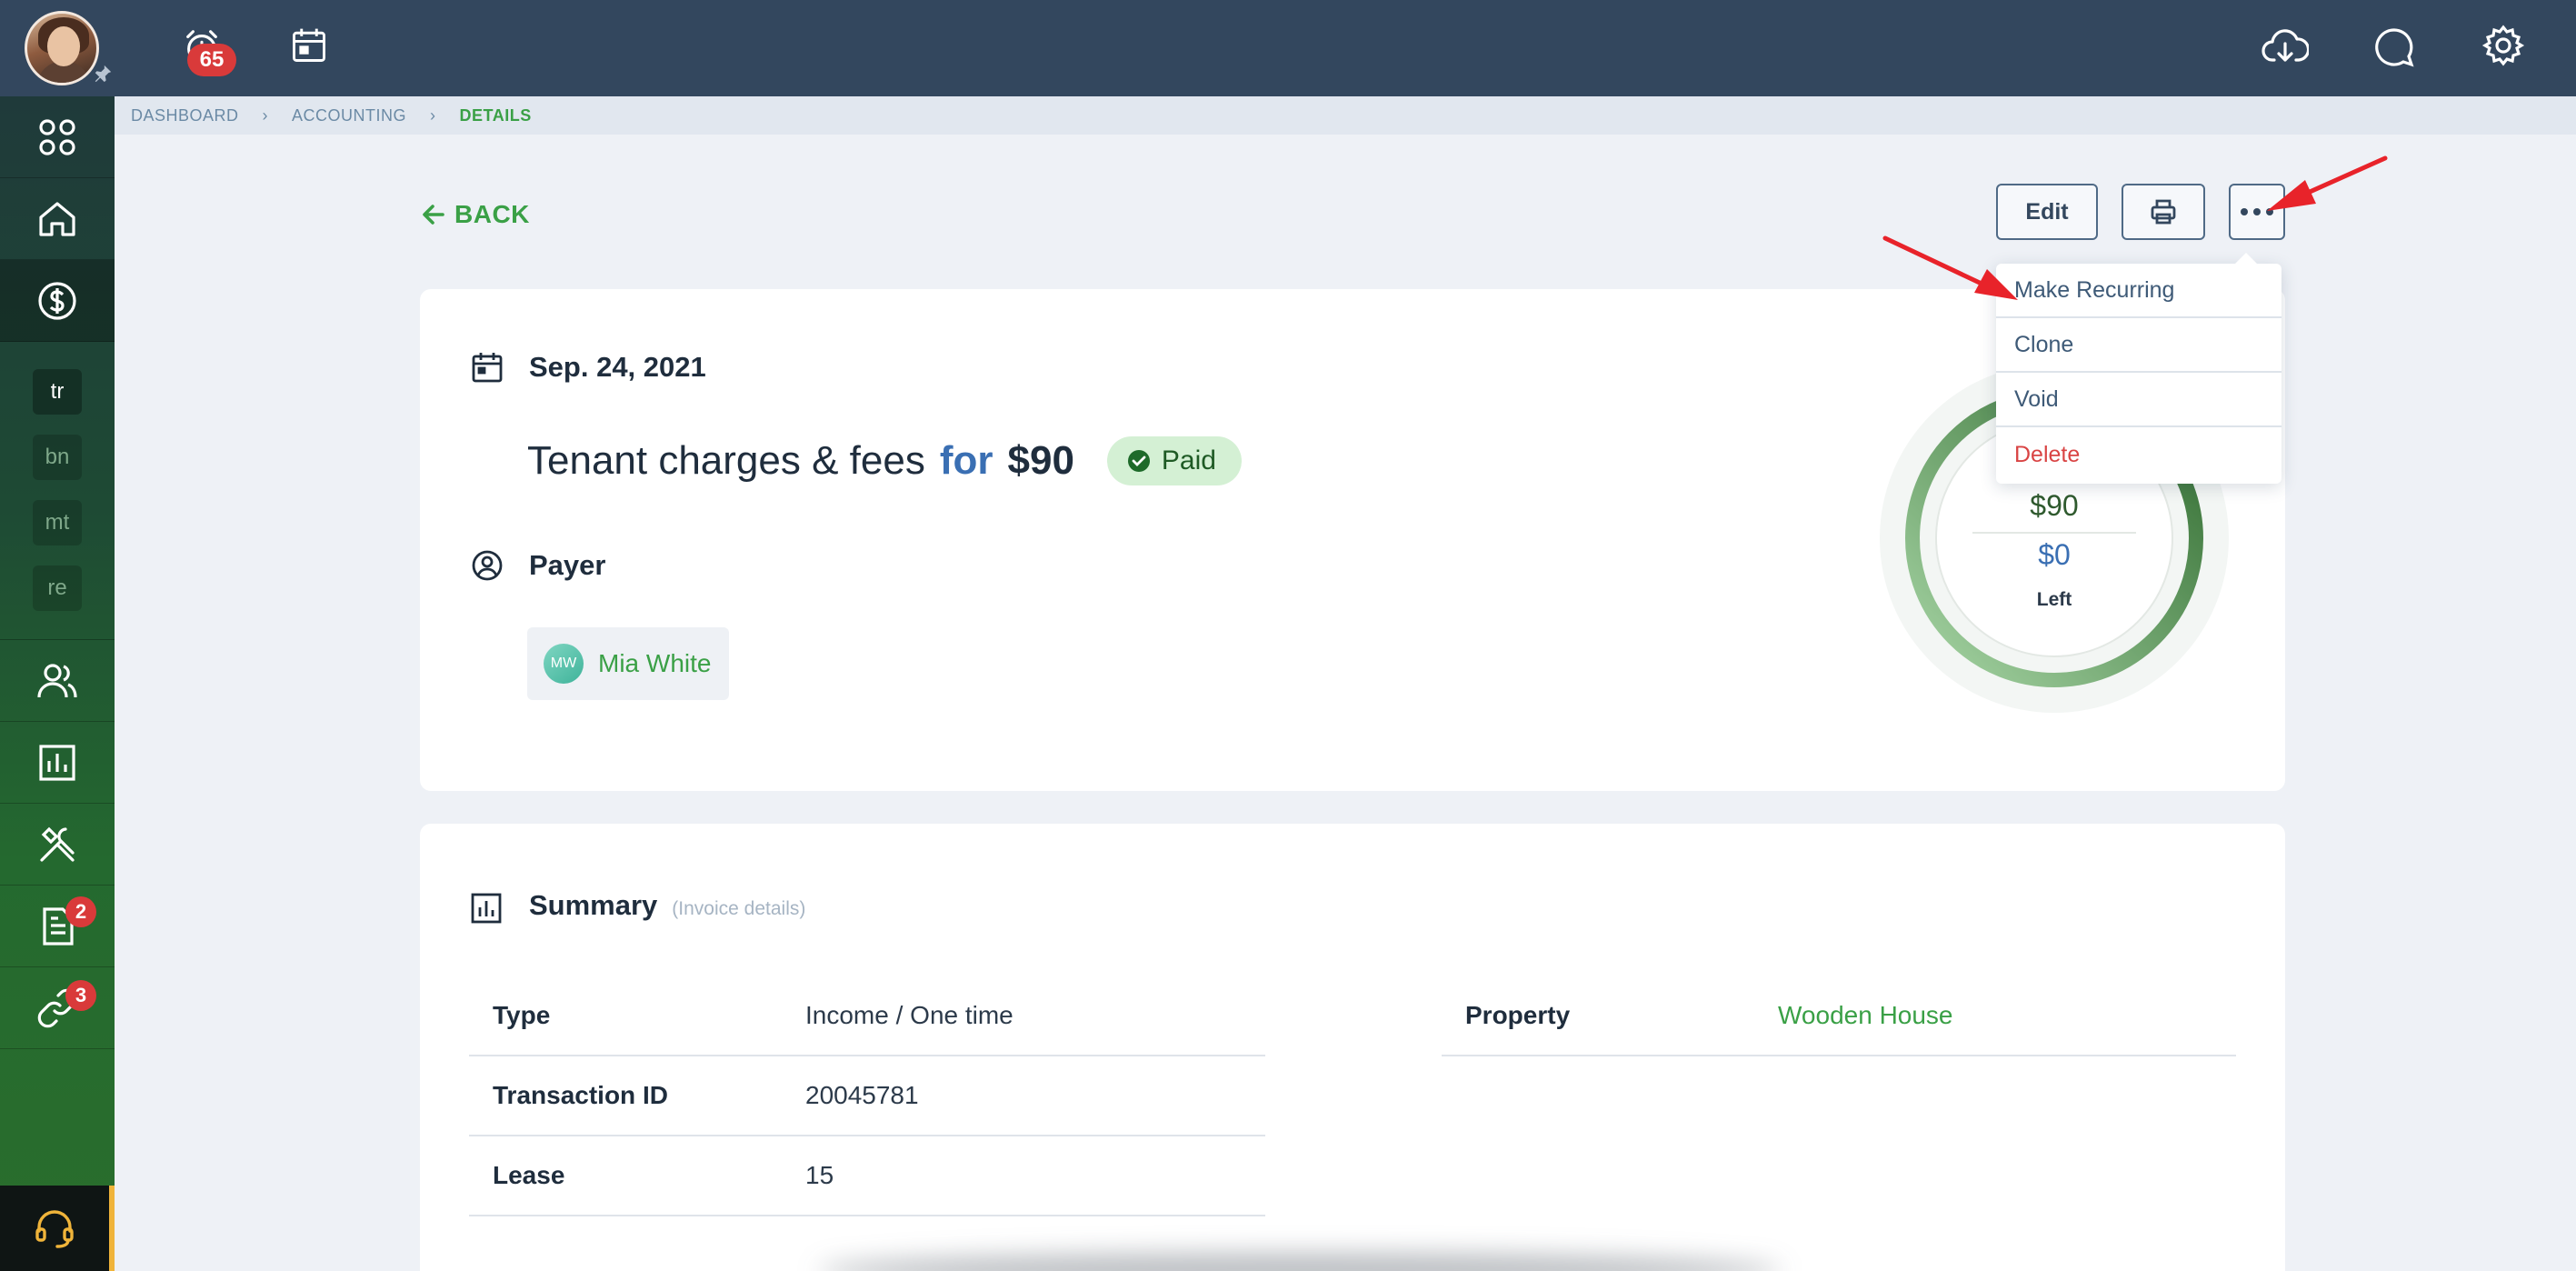 This screenshot has height=1271, width=2576. What do you see at coordinates (2327, 183) in the screenshot?
I see `annotation-arrow-more` at bounding box center [2327, 183].